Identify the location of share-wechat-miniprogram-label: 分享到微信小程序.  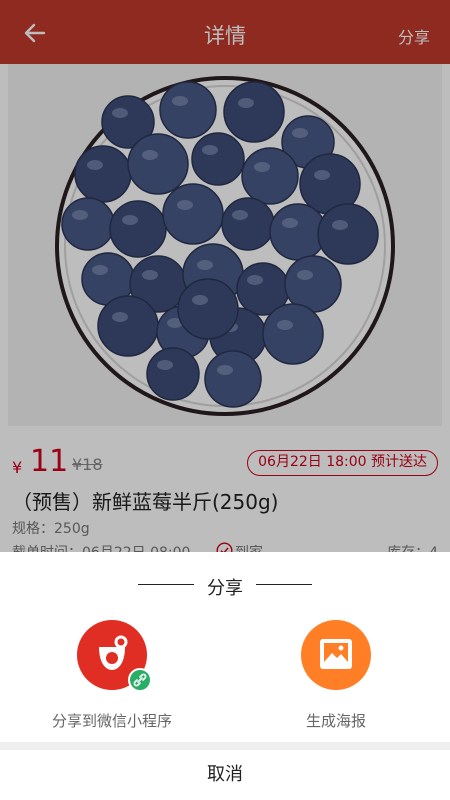
(111, 721).